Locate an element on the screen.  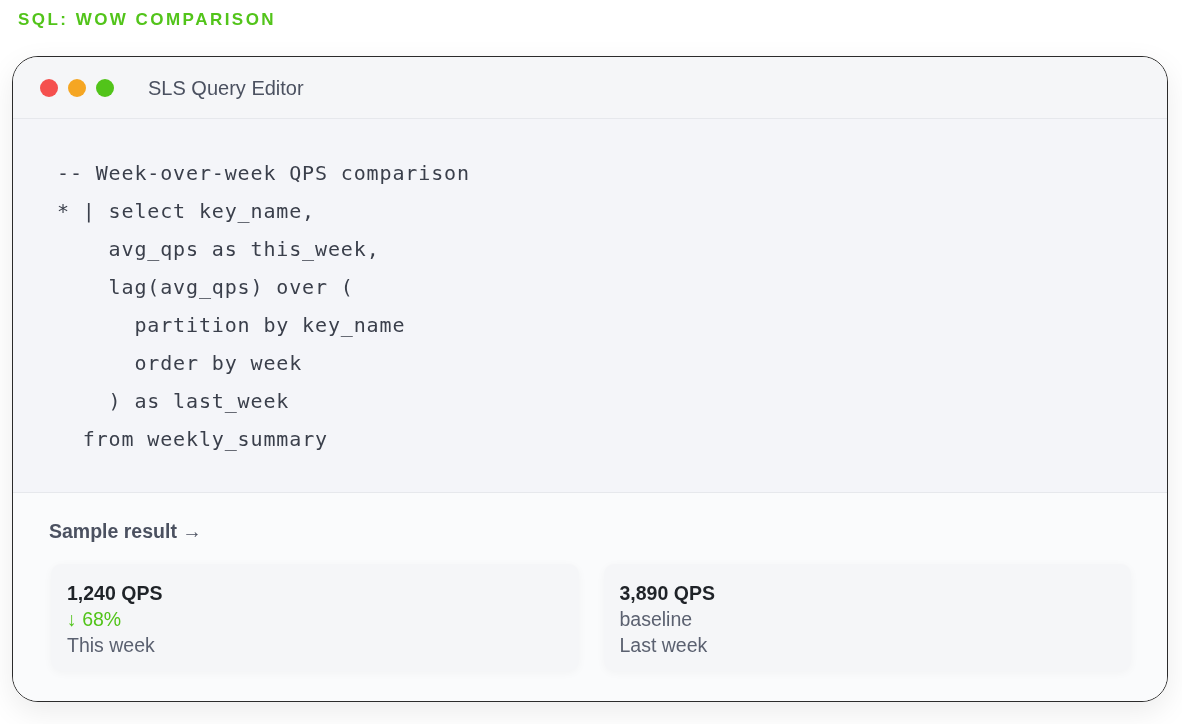
close-icon is located at coordinates (49, 87).